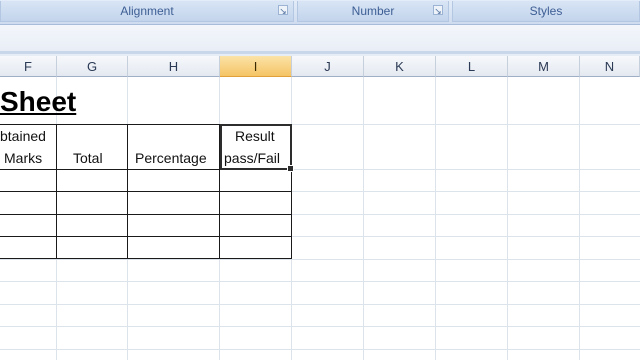  I want to click on fill-handle, so click(290, 168).